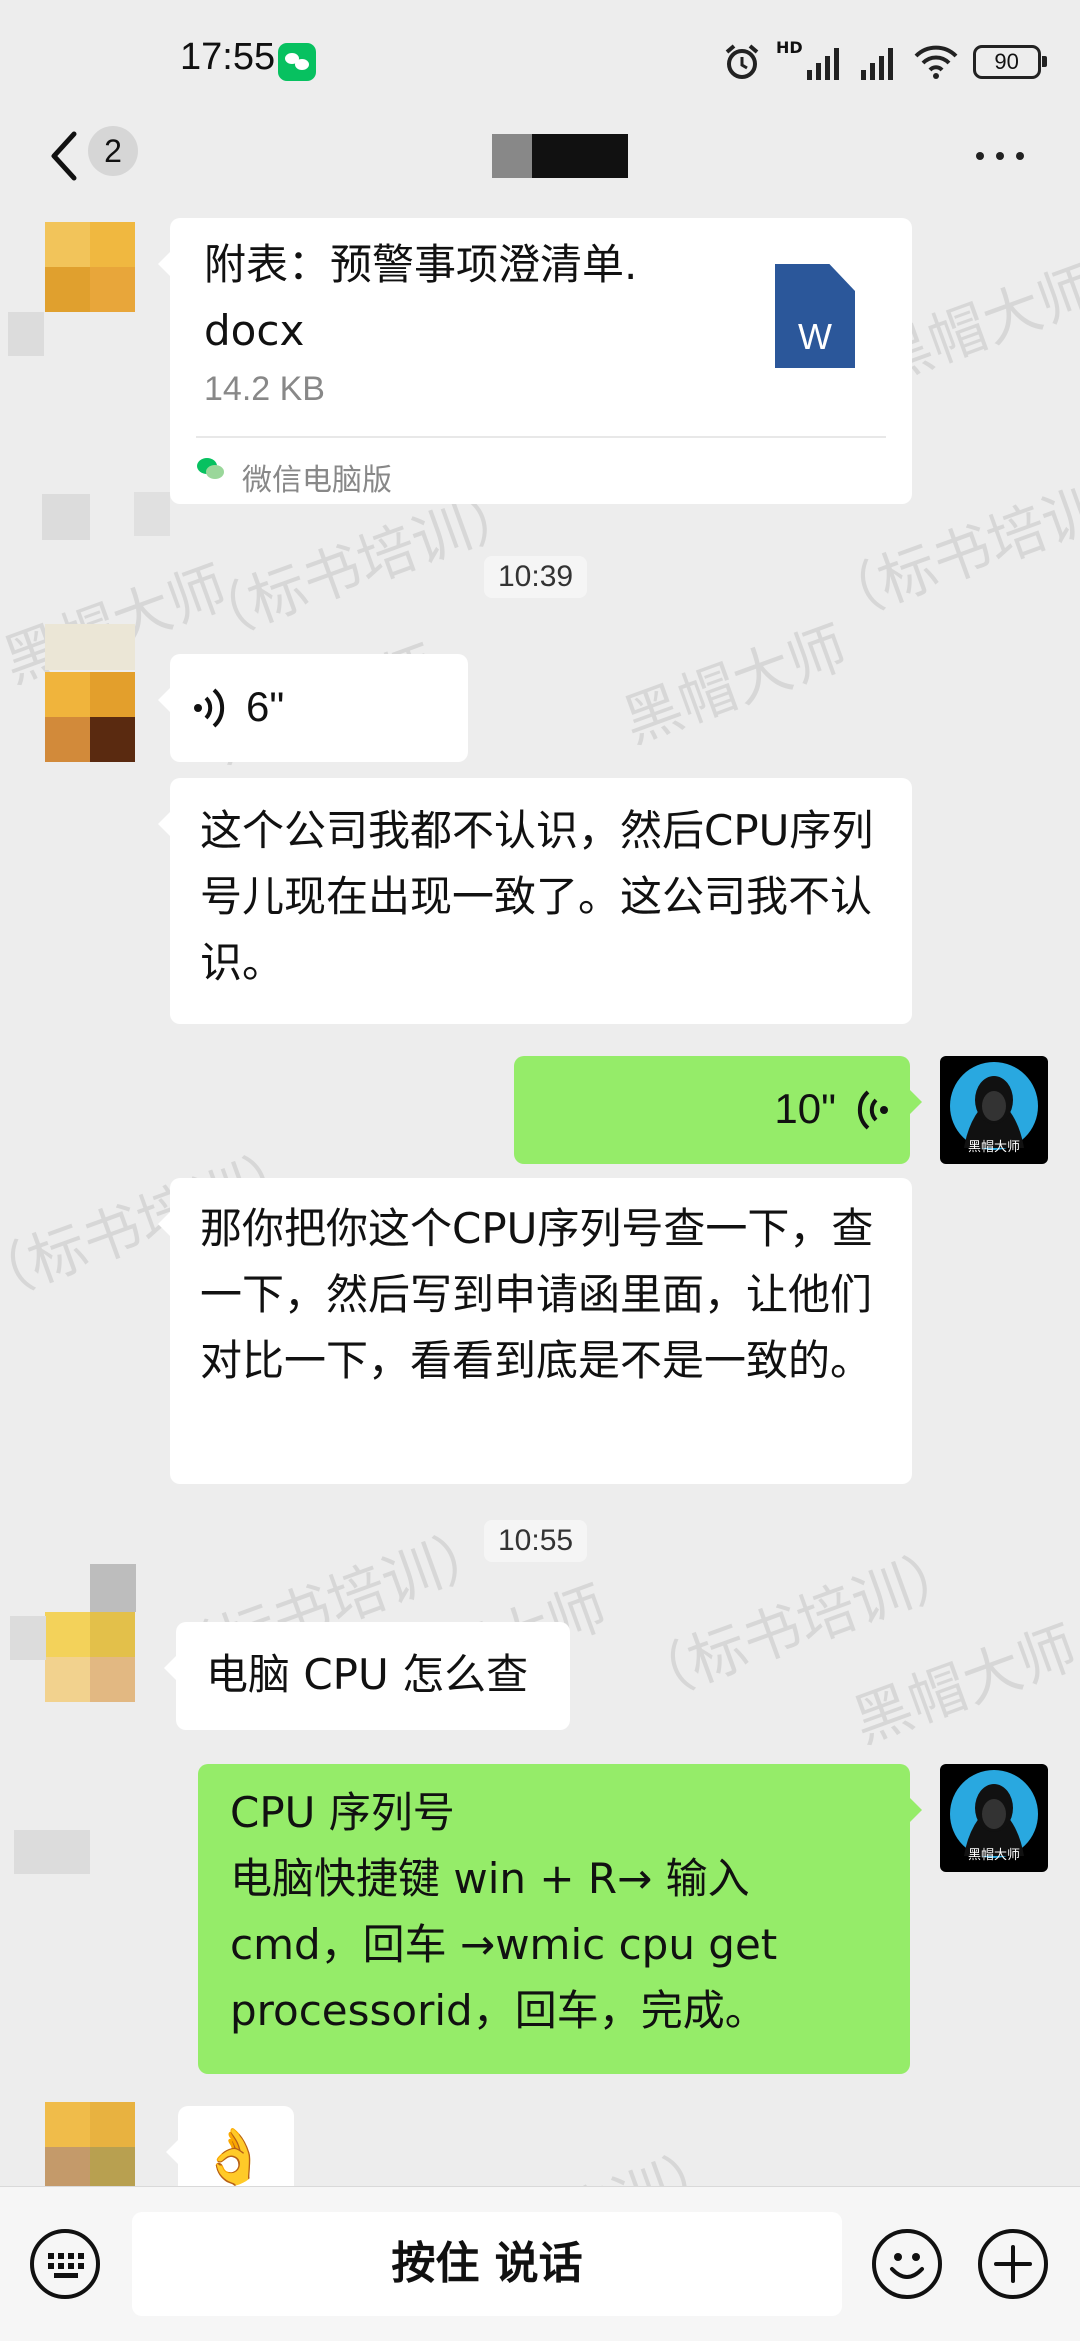 This screenshot has height=2341, width=1080. I want to click on timestamp-label: 10:55, so click(536, 1541).